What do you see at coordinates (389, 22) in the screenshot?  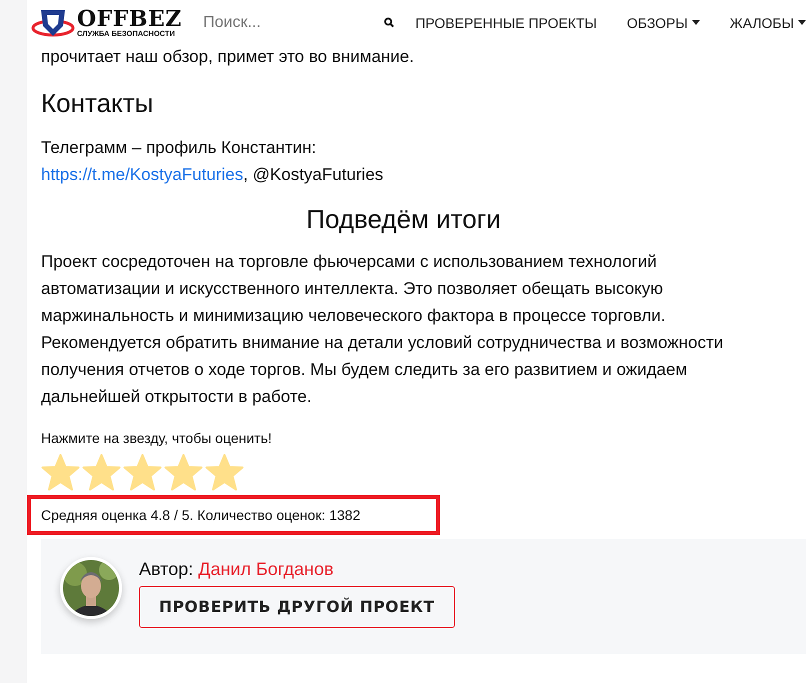 I see `search-icon` at bounding box center [389, 22].